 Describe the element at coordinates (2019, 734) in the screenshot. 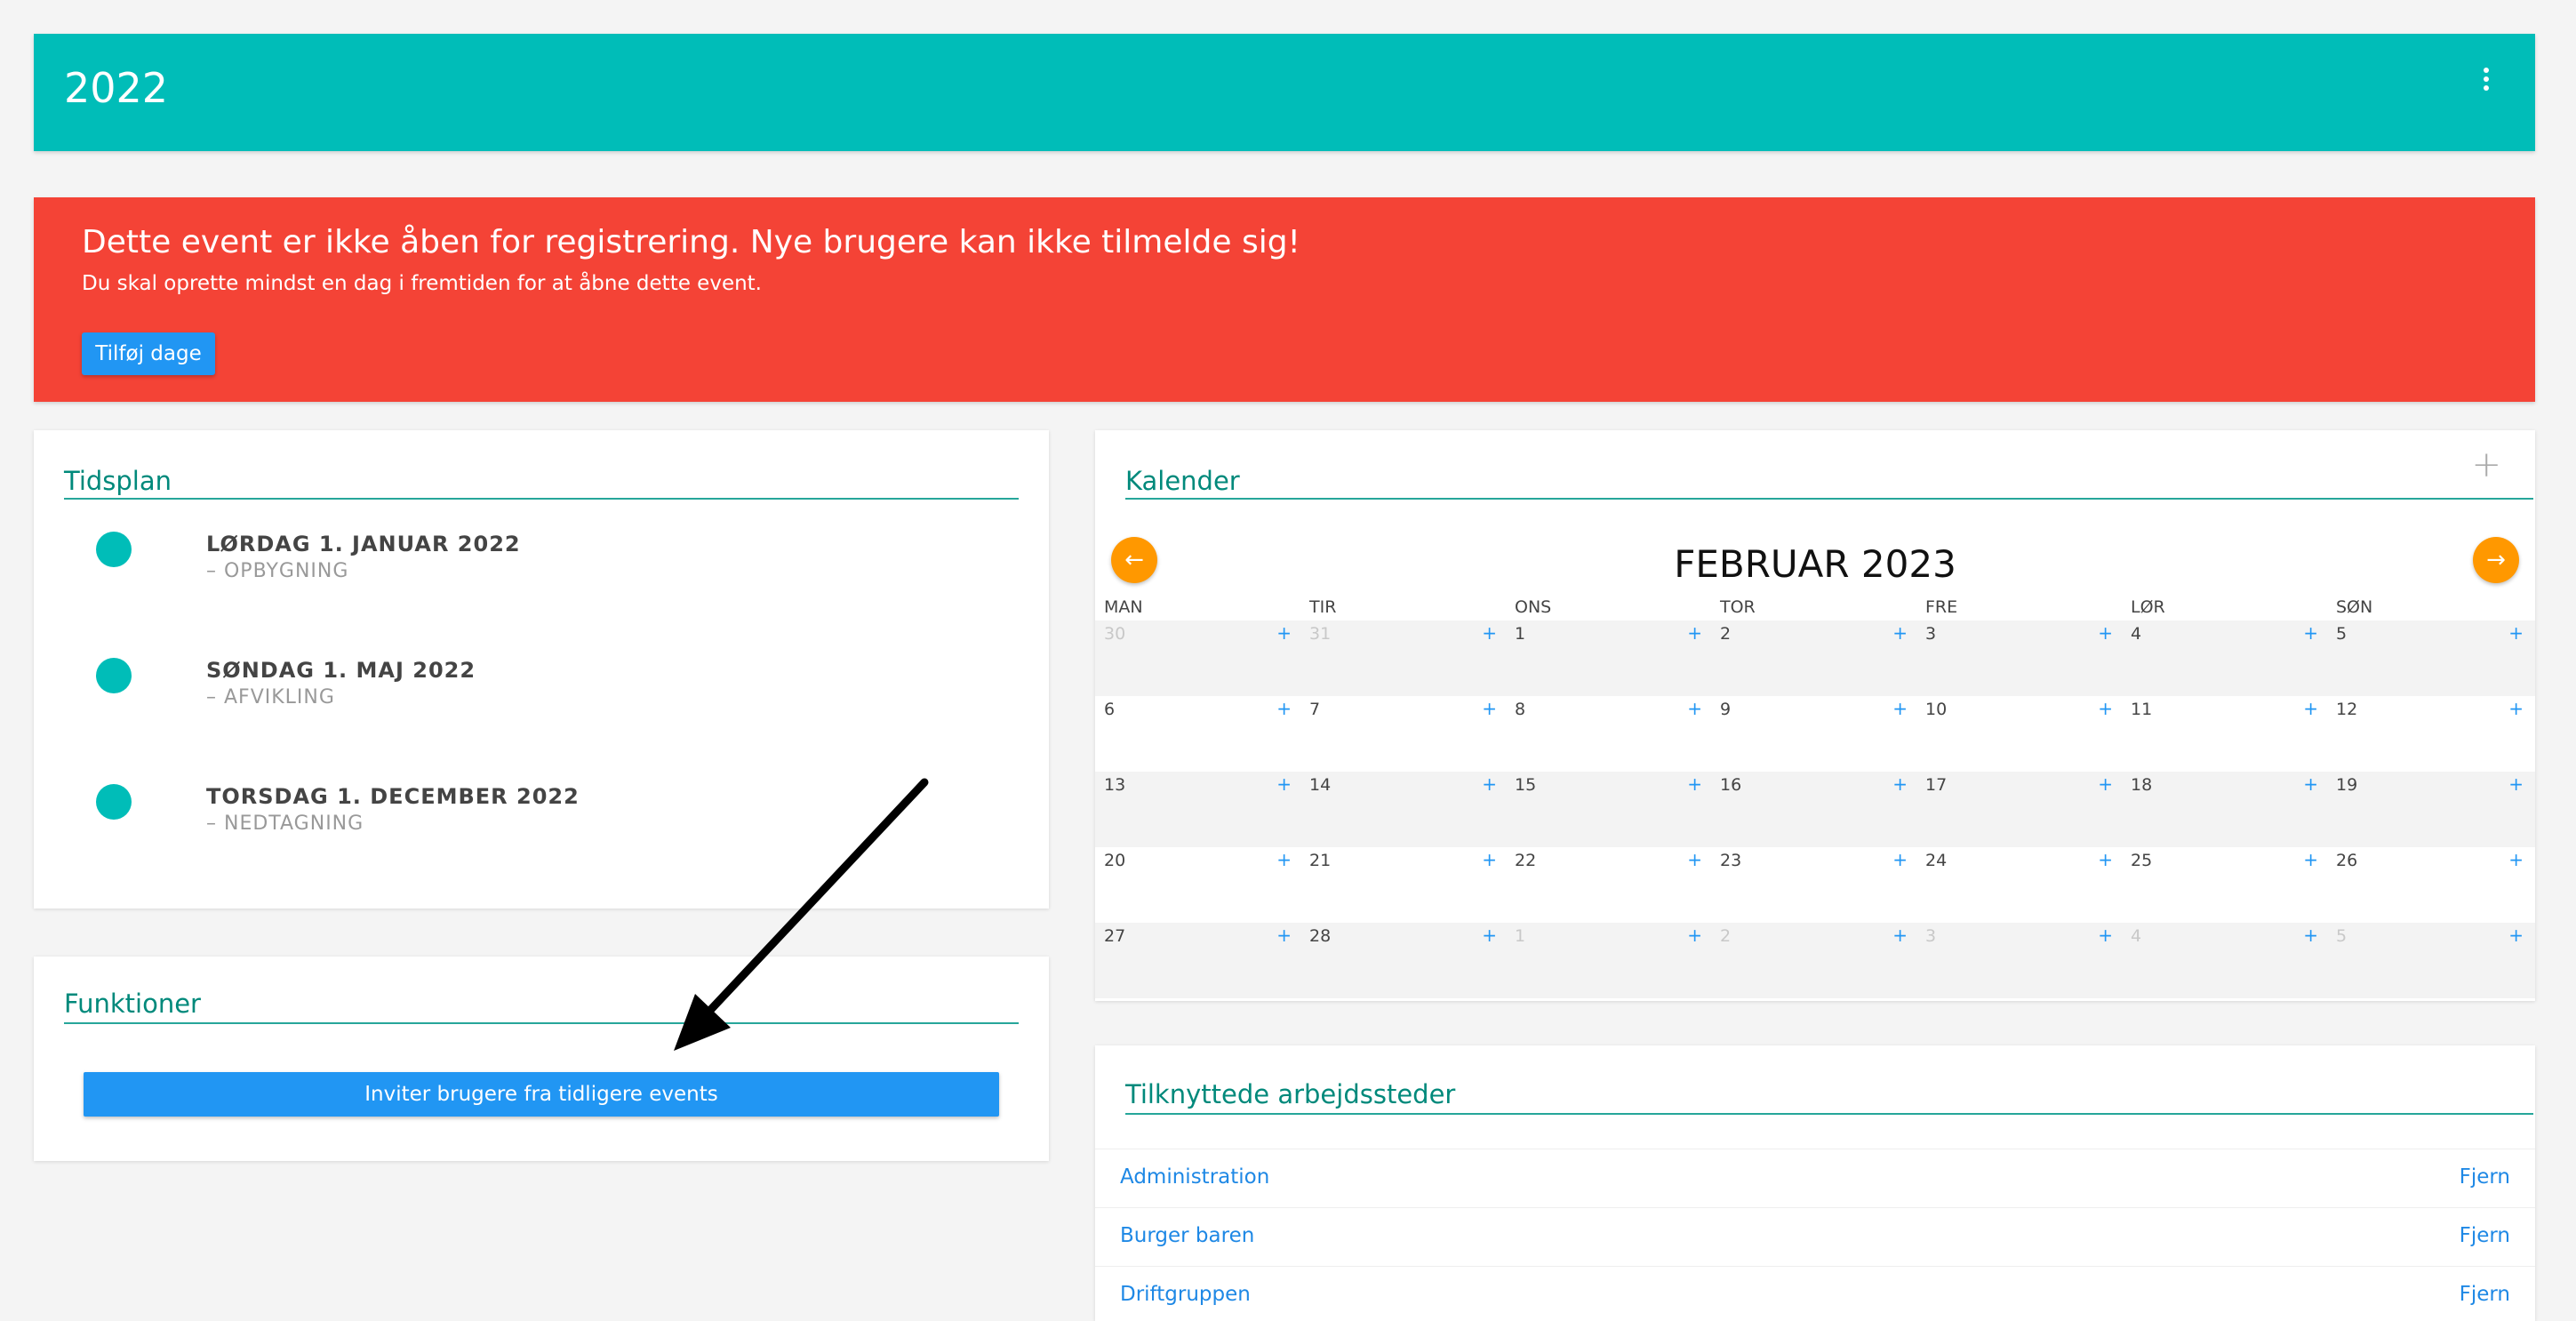

I see `calendar-day: 10 +` at that location.